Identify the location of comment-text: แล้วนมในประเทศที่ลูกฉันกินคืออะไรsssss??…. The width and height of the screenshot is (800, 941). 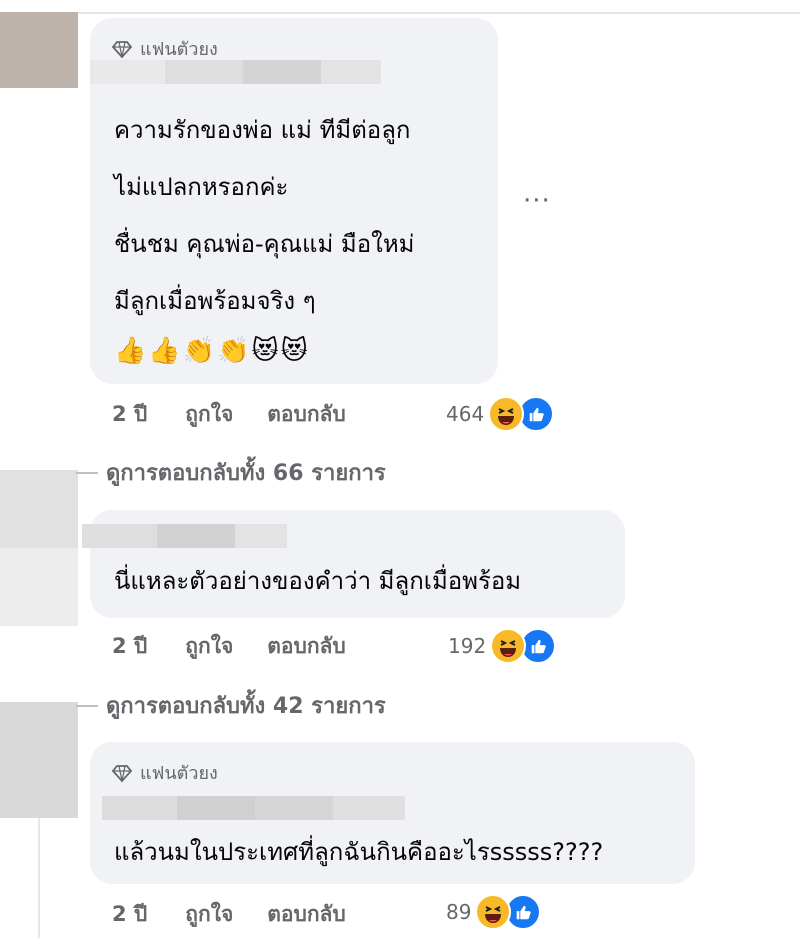
(359, 852).